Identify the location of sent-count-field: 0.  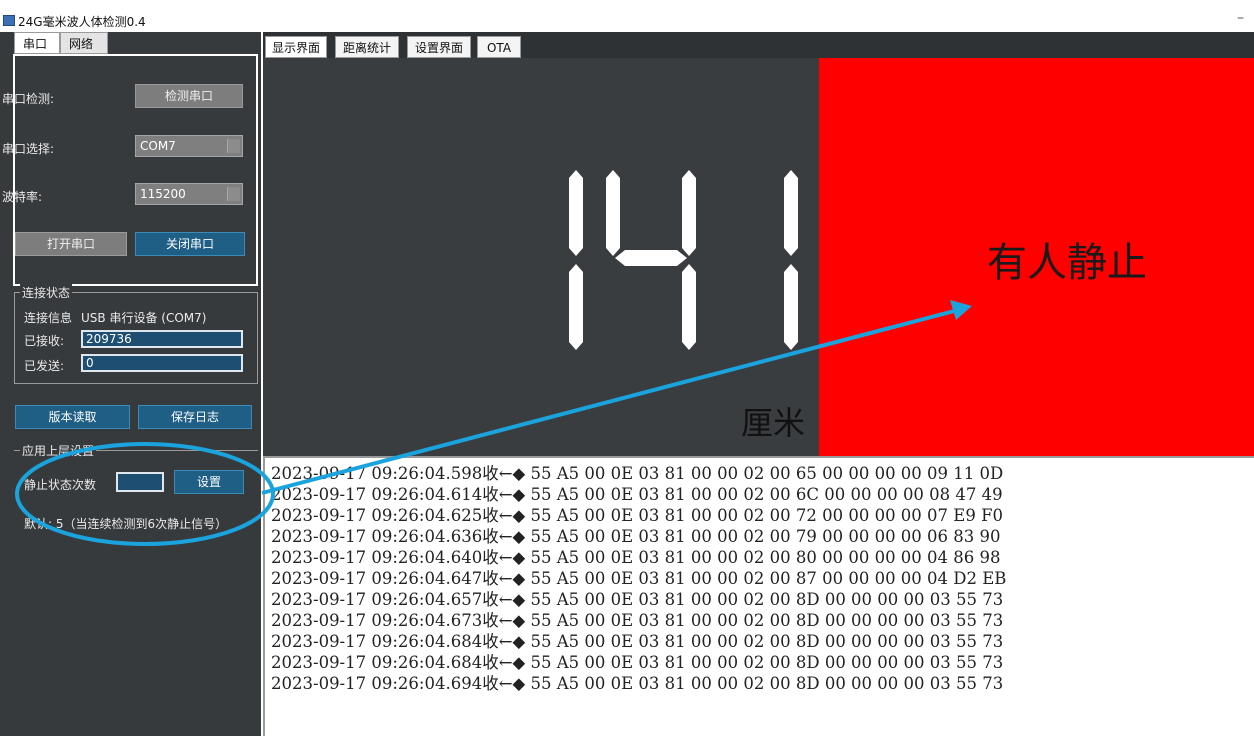
(162, 363).